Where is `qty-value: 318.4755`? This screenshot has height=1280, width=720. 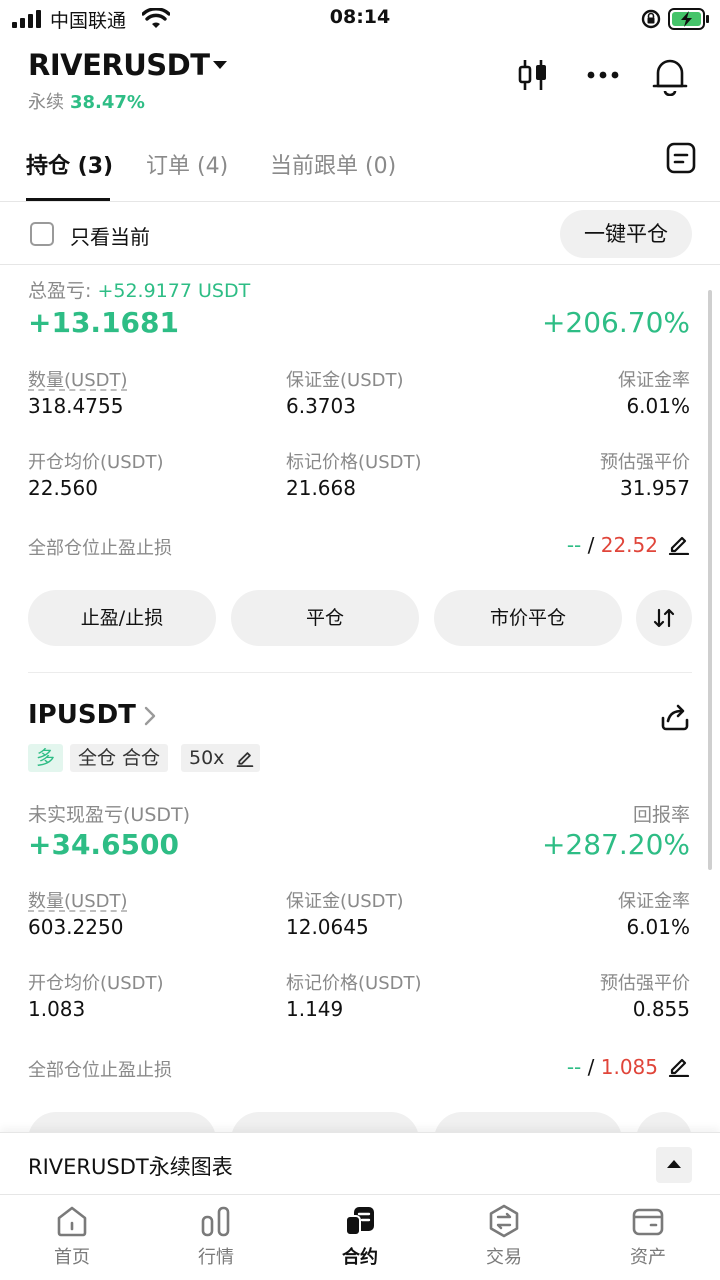
qty-value: 318.4755 is located at coordinates (76, 406).